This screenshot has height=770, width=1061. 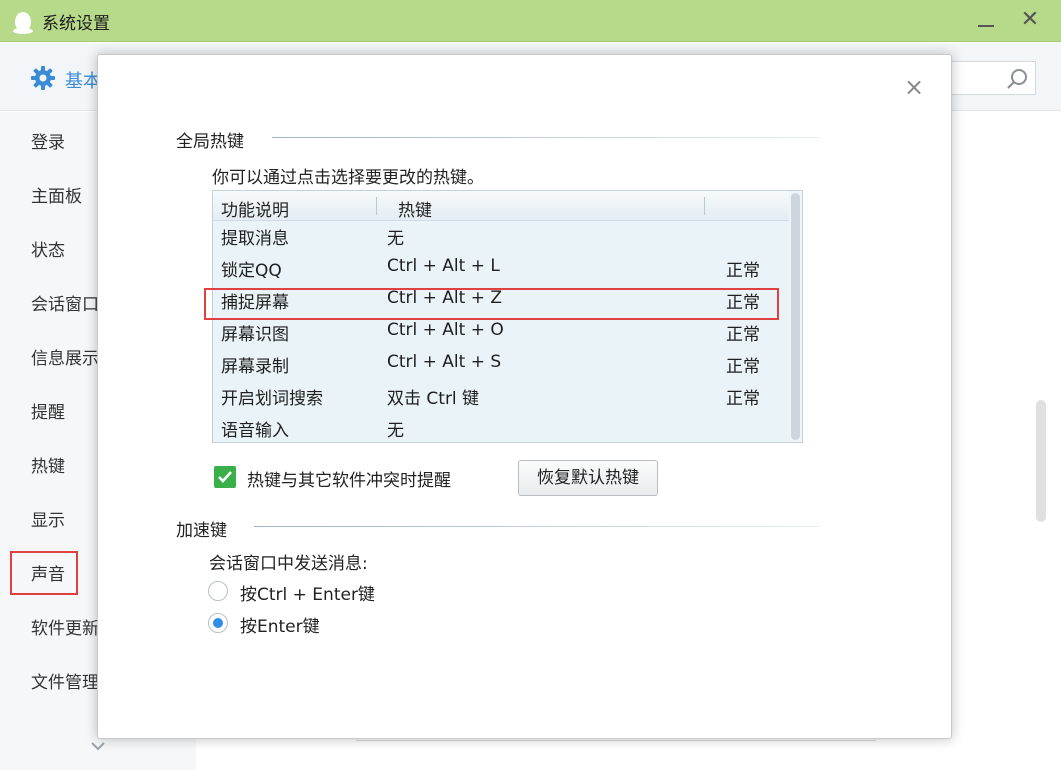 I want to click on conflict-reminder-checkbox, so click(x=225, y=477).